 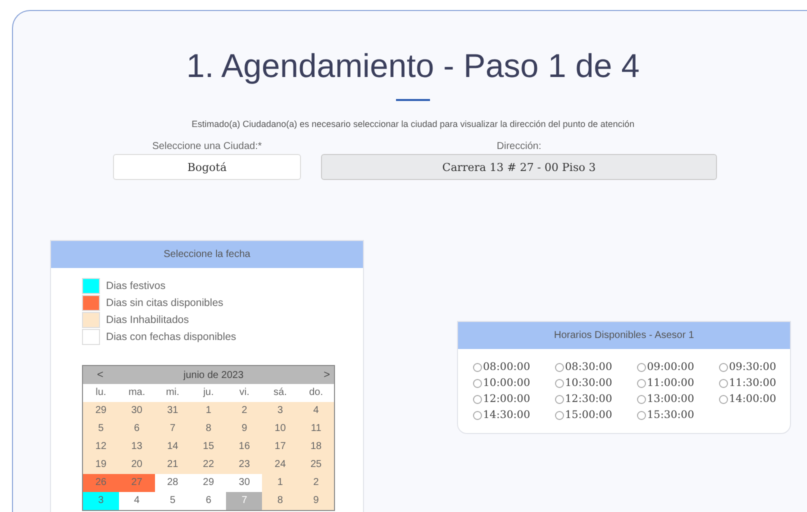 What do you see at coordinates (136, 429) in the screenshot?
I see `calendar-day: 6` at bounding box center [136, 429].